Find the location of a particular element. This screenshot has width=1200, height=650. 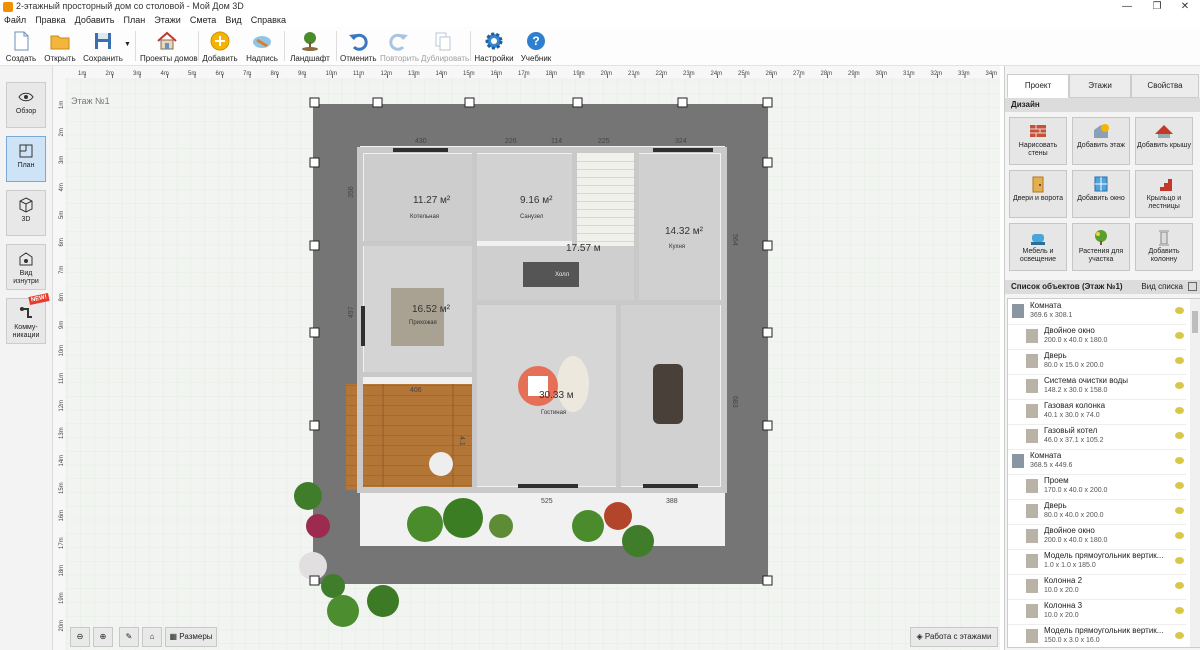

tutorial-button: ? Учебник is located at coordinates (536, 46).